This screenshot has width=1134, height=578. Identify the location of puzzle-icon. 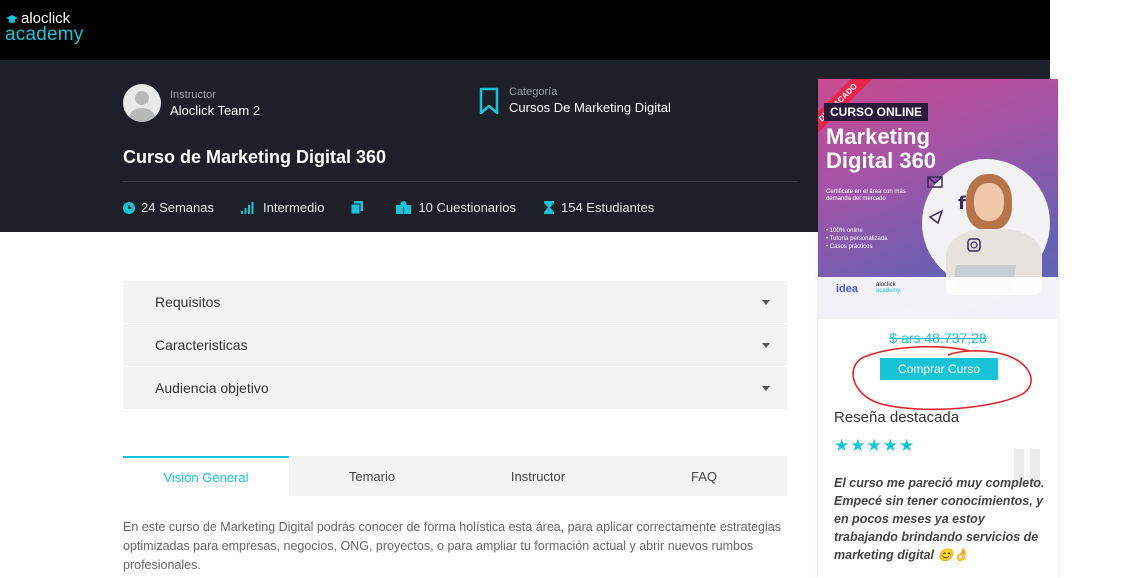
(404, 207).